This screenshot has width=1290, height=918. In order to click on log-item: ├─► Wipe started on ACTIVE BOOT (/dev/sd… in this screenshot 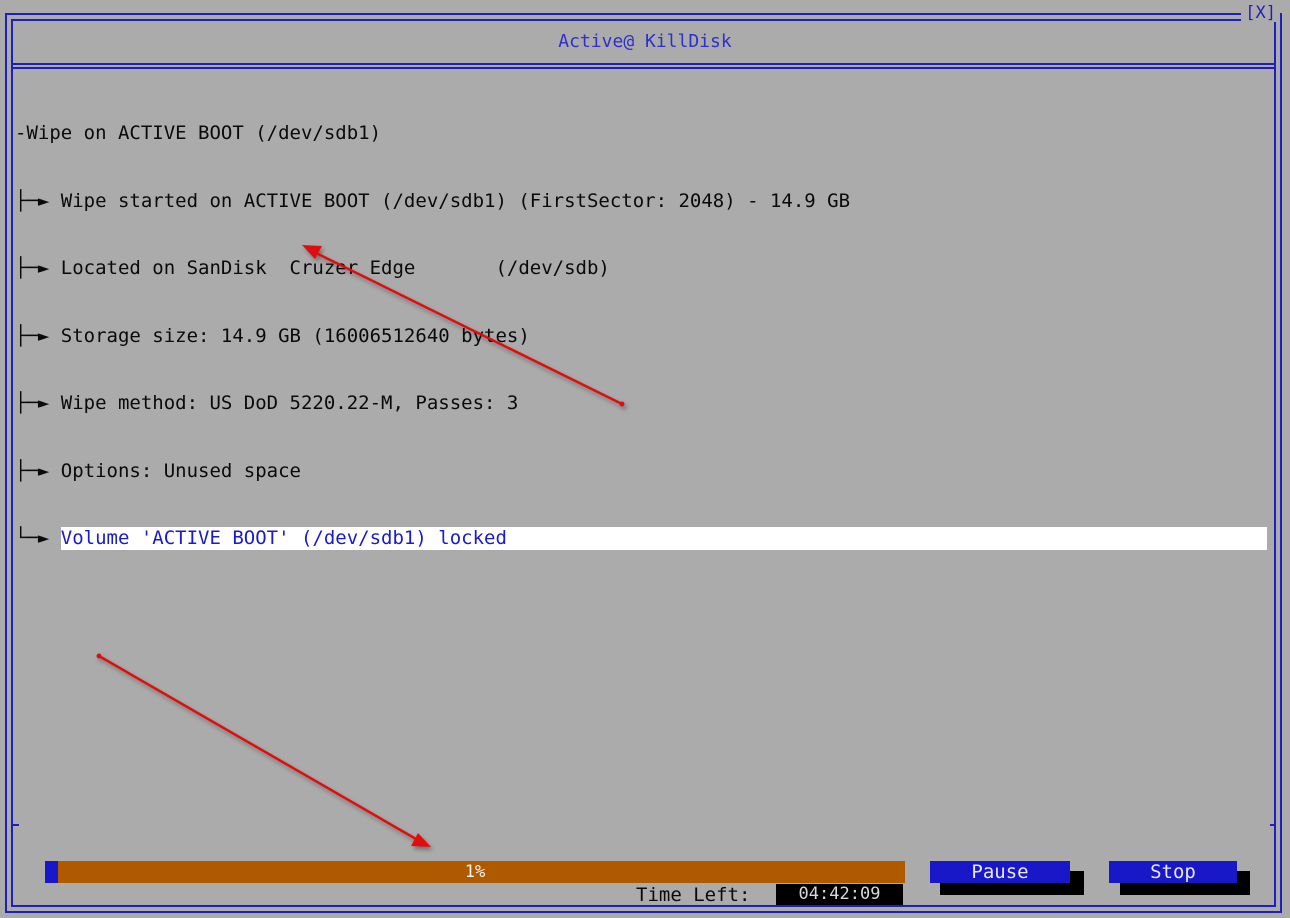, I will do `click(646, 201)`.